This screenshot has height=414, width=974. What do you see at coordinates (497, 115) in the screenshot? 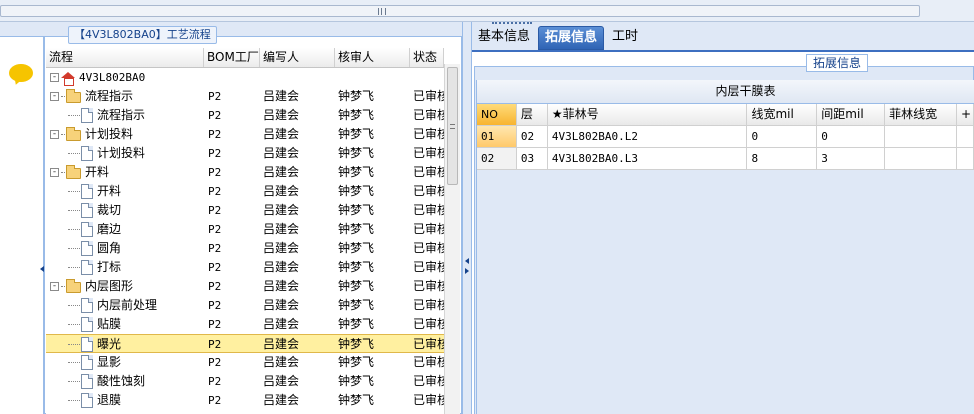
I see `grid-header-no: NO` at bounding box center [497, 115].